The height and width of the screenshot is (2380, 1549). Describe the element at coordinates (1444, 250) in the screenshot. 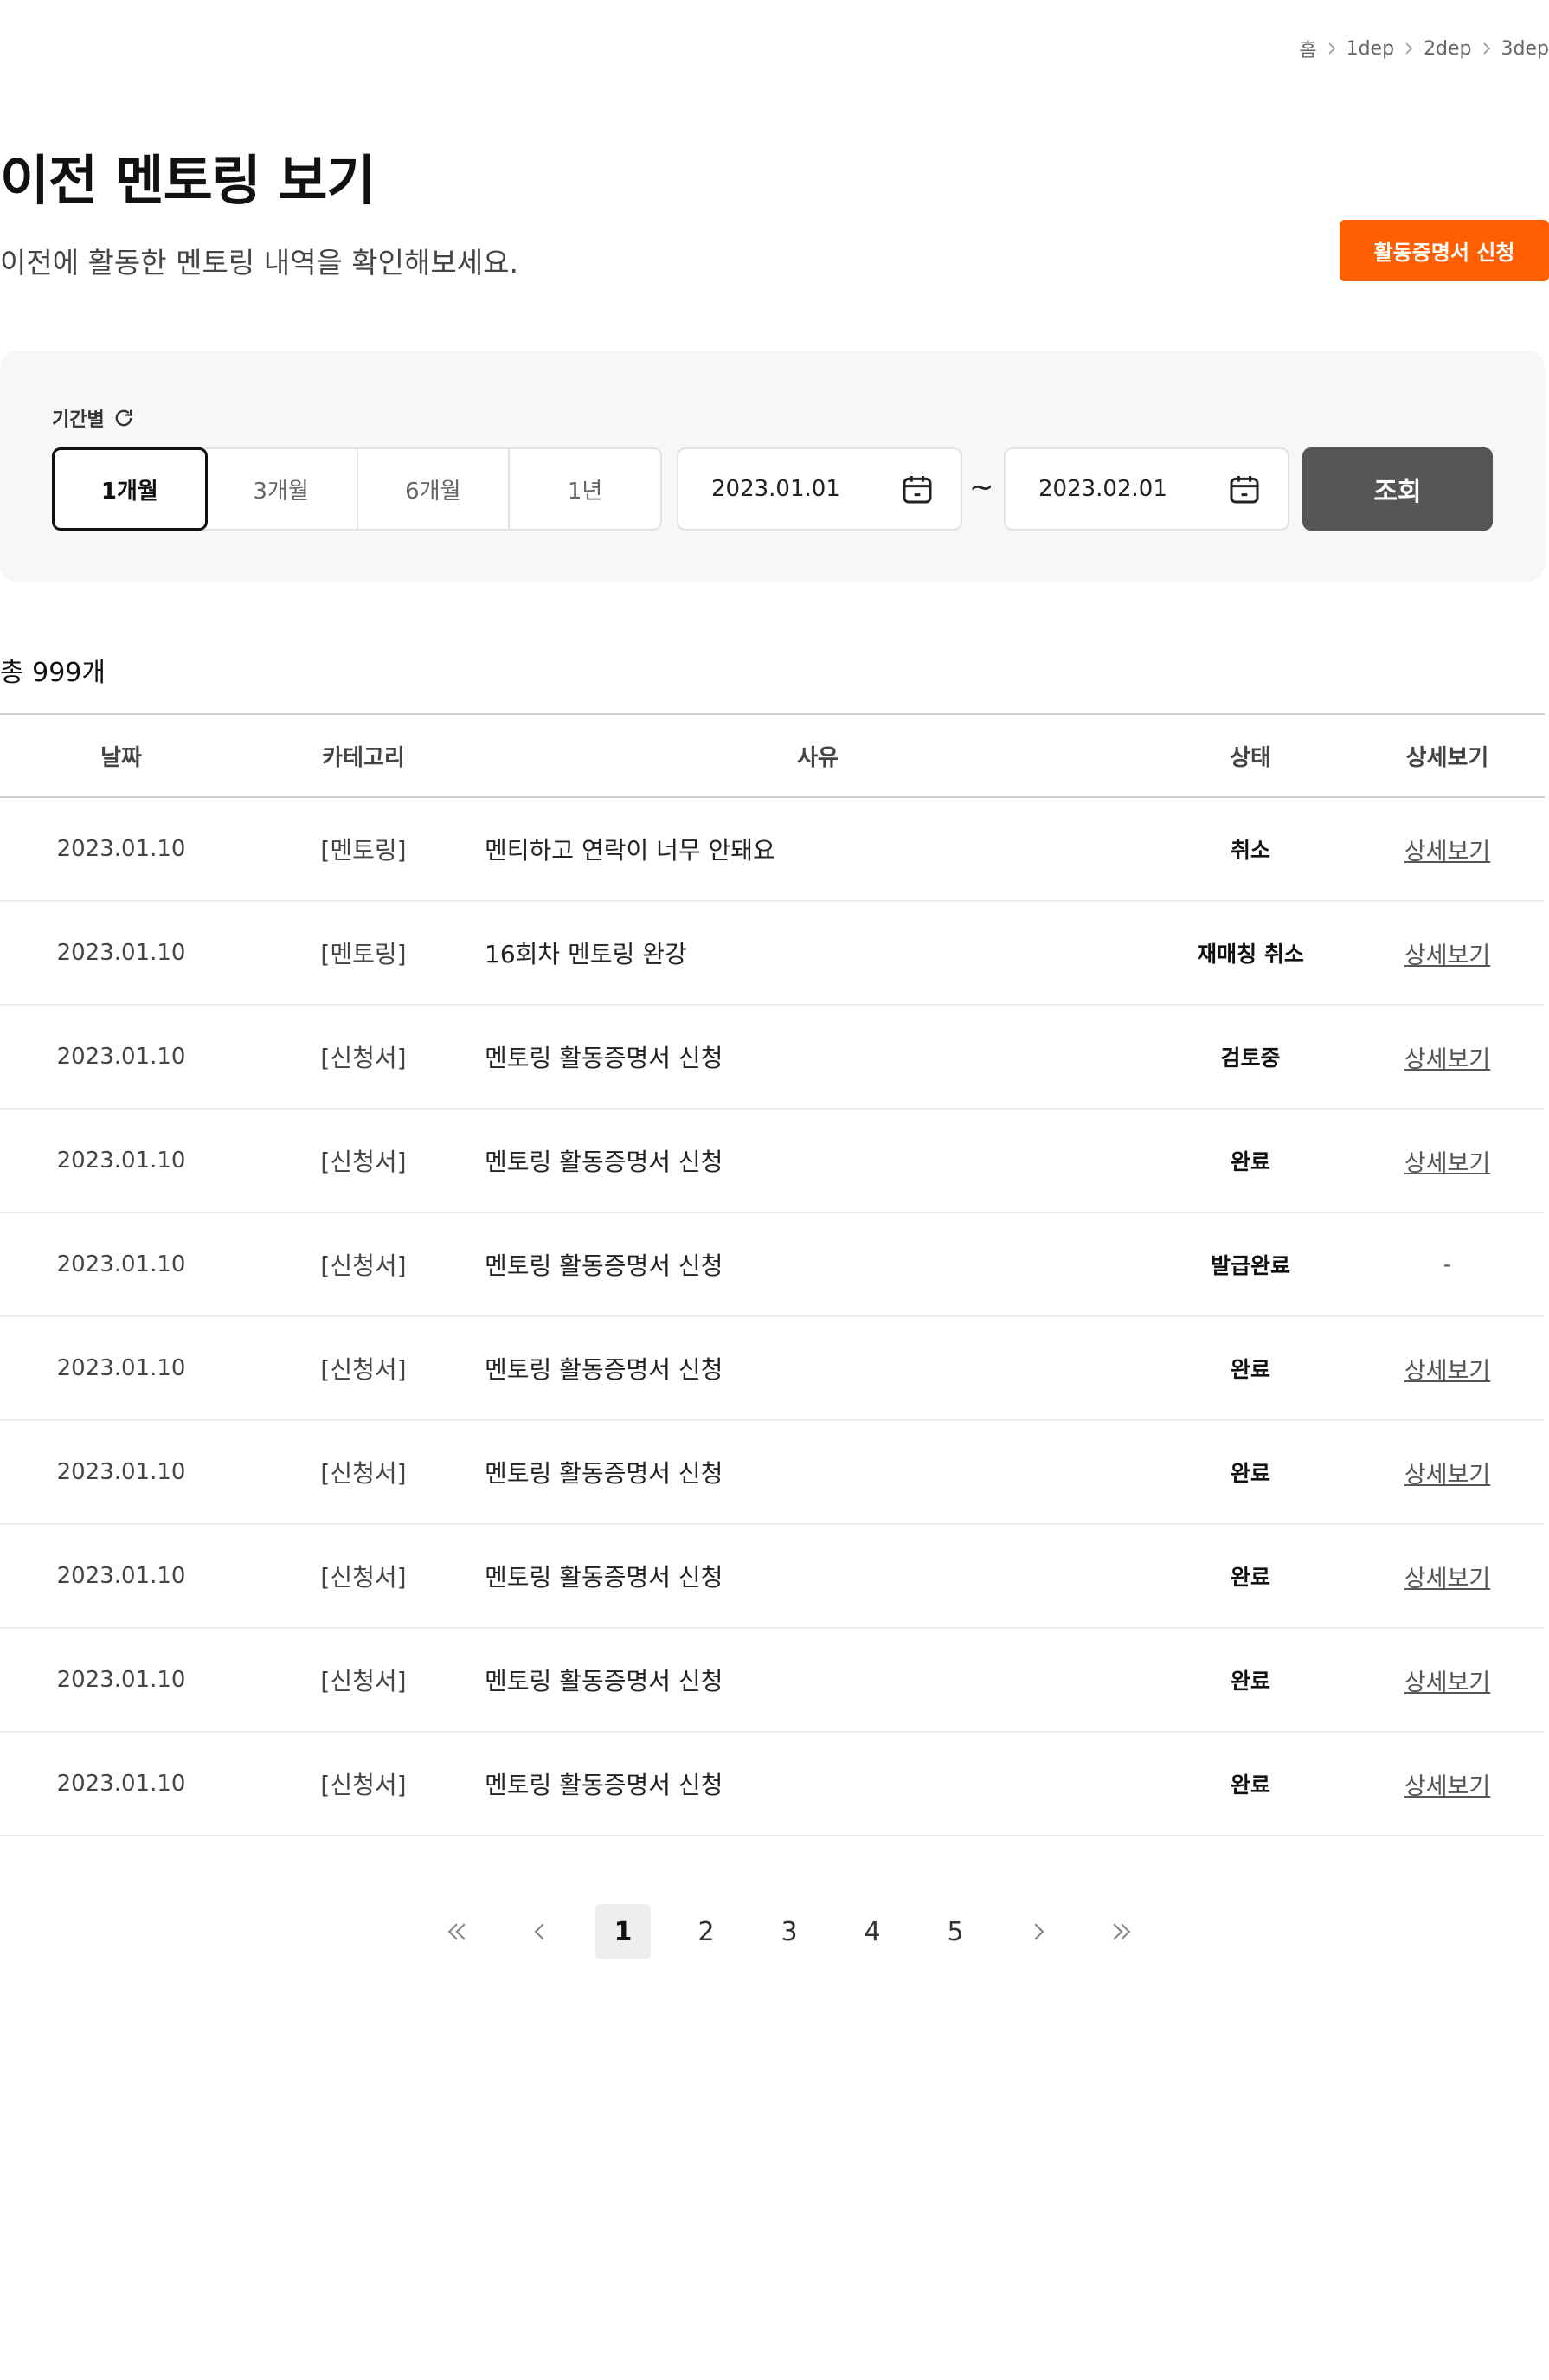

I see `apply-certificate-button: 활동증명서 신청` at that location.